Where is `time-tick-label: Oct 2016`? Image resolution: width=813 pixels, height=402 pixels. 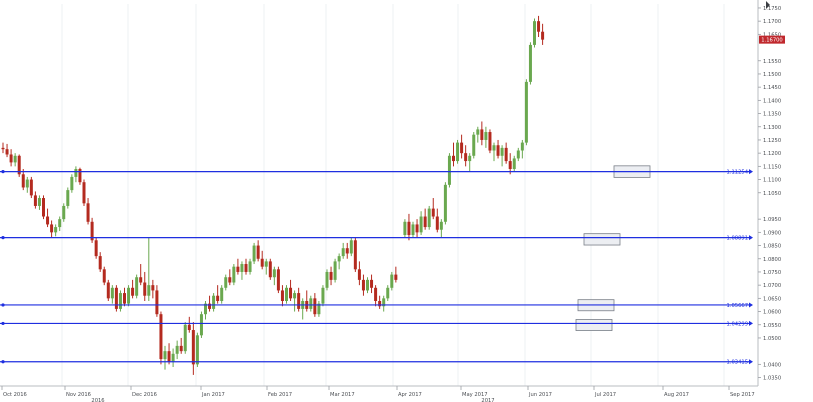 time-tick-label: Oct 2016 is located at coordinates (15, 395).